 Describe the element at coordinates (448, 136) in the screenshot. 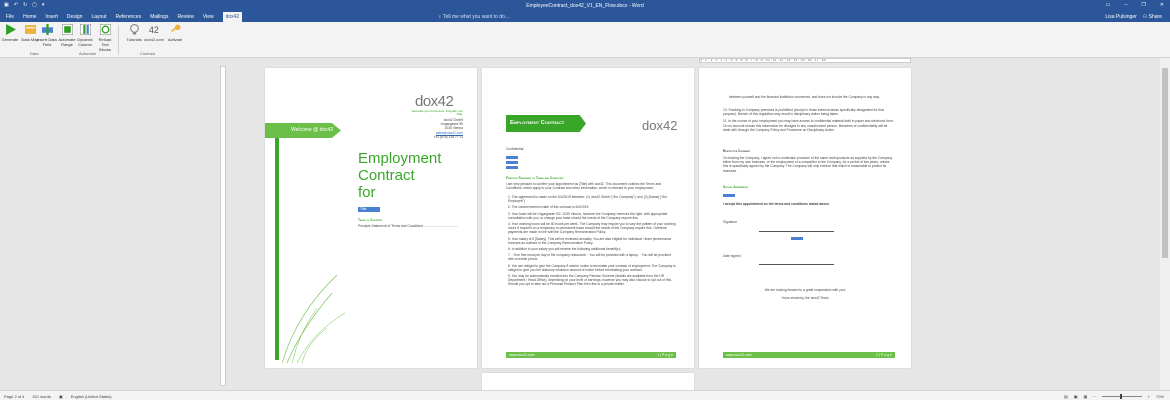

I see `address-line: +43 (676) 128 77 11` at that location.